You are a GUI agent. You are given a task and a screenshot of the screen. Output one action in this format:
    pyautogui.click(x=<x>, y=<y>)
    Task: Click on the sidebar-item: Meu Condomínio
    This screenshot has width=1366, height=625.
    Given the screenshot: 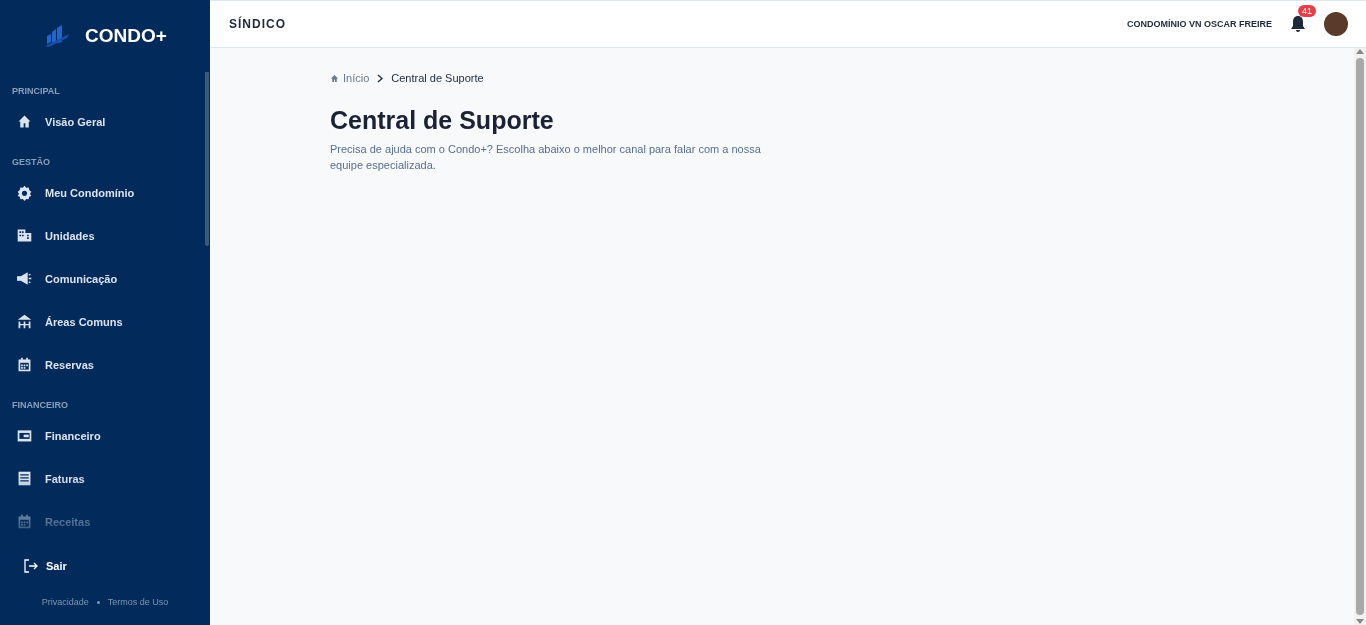 What is the action you would take?
    pyautogui.click(x=105, y=192)
    